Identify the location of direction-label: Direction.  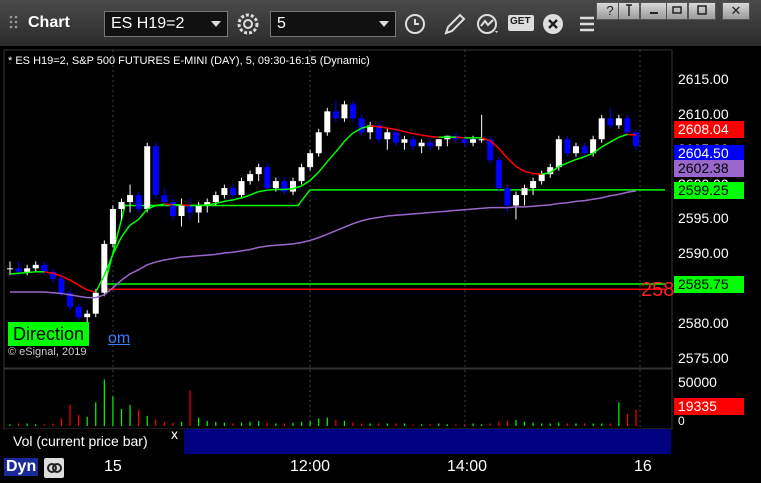
(49, 334).